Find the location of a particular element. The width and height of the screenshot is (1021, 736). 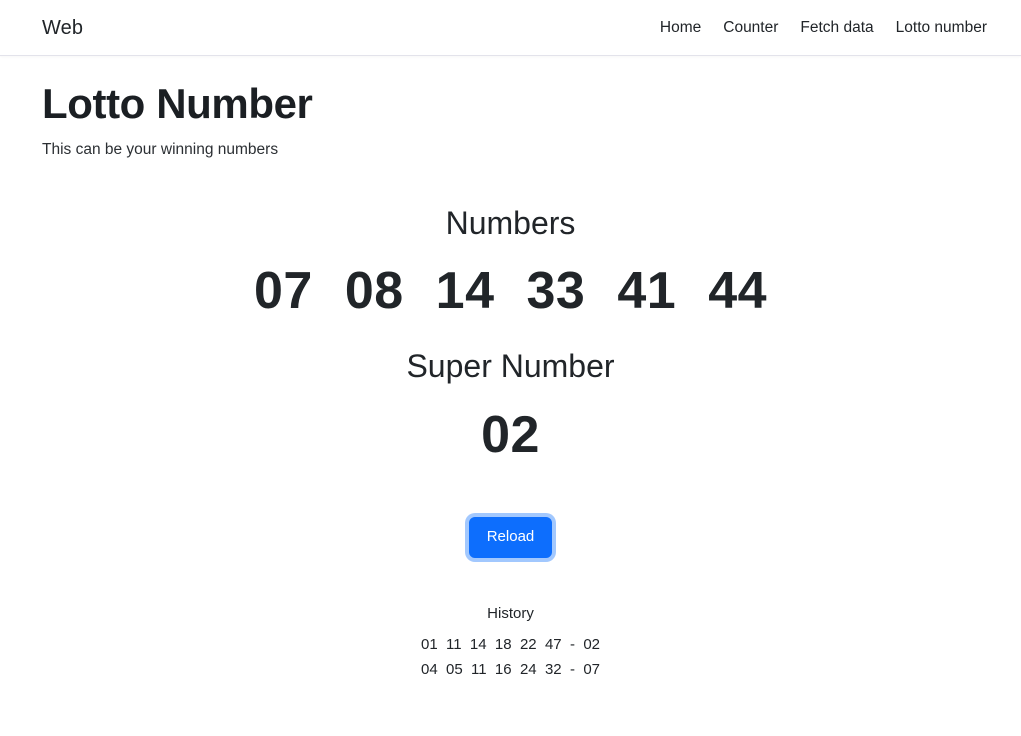

lotto-number: 08 is located at coordinates (374, 290).